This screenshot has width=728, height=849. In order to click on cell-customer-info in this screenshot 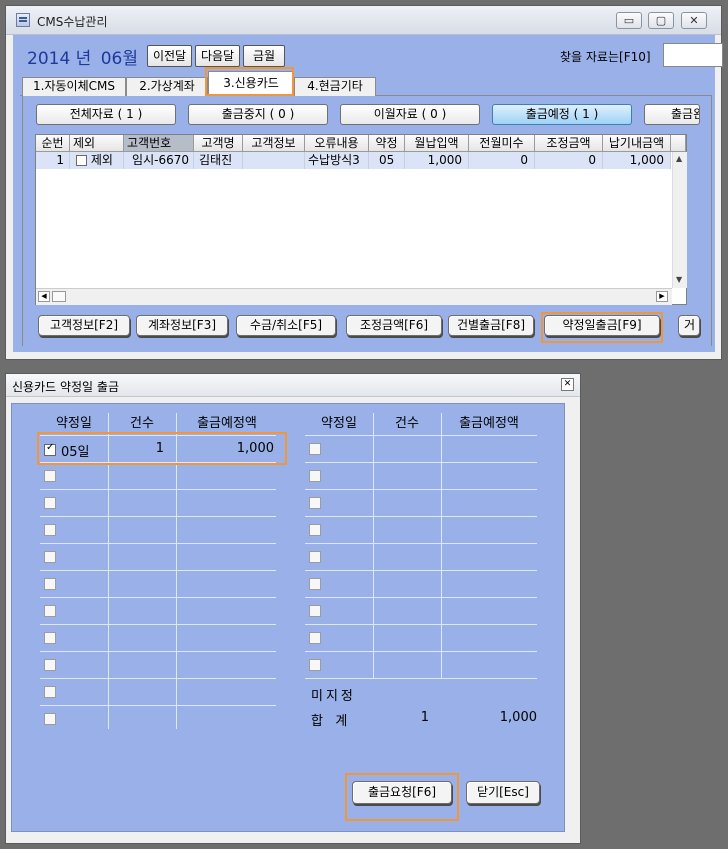, I will do `click(274, 160)`.